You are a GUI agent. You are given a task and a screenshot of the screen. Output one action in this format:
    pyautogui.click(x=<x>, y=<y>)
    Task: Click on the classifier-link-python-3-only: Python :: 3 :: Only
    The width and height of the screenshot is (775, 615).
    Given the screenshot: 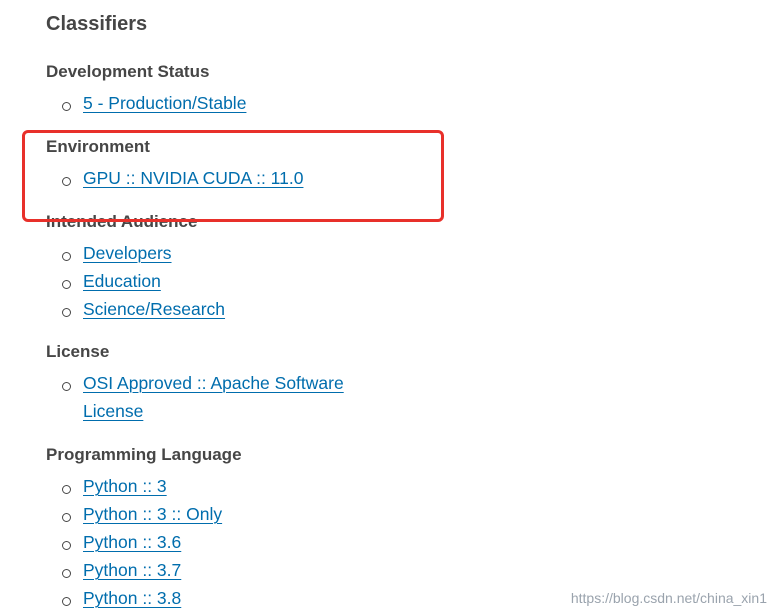 What is the action you would take?
    pyautogui.click(x=152, y=514)
    